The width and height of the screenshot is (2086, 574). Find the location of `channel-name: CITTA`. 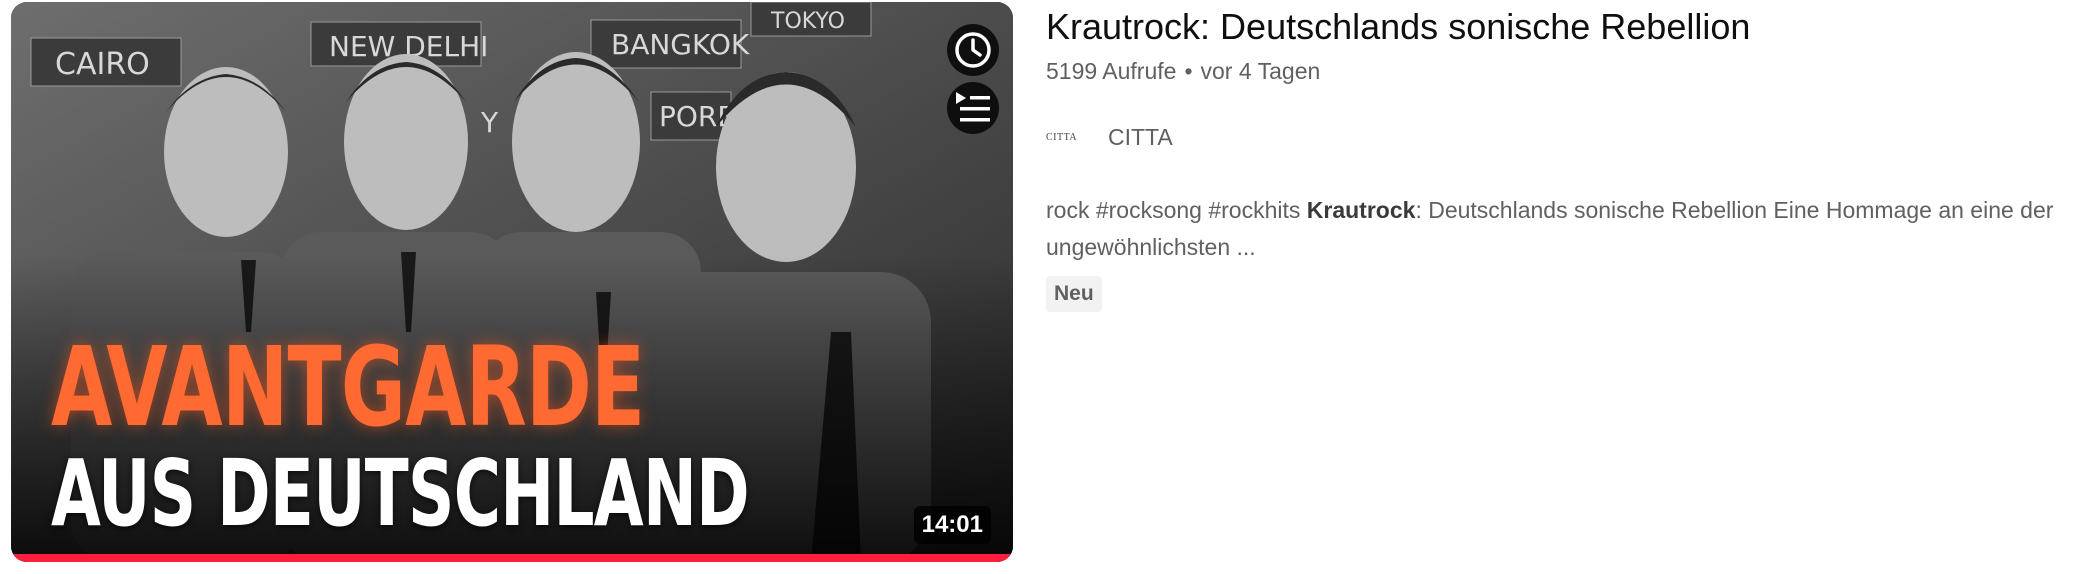

channel-name: CITTA is located at coordinates (1140, 137).